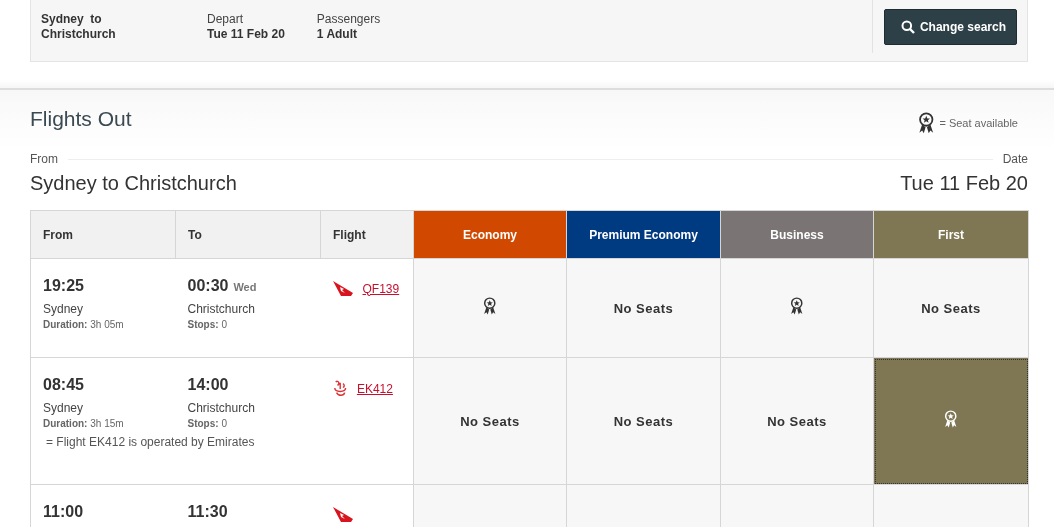 The image size is (1054, 527). Describe the element at coordinates (950, 27) in the screenshot. I see `change-search-button: Change search` at that location.